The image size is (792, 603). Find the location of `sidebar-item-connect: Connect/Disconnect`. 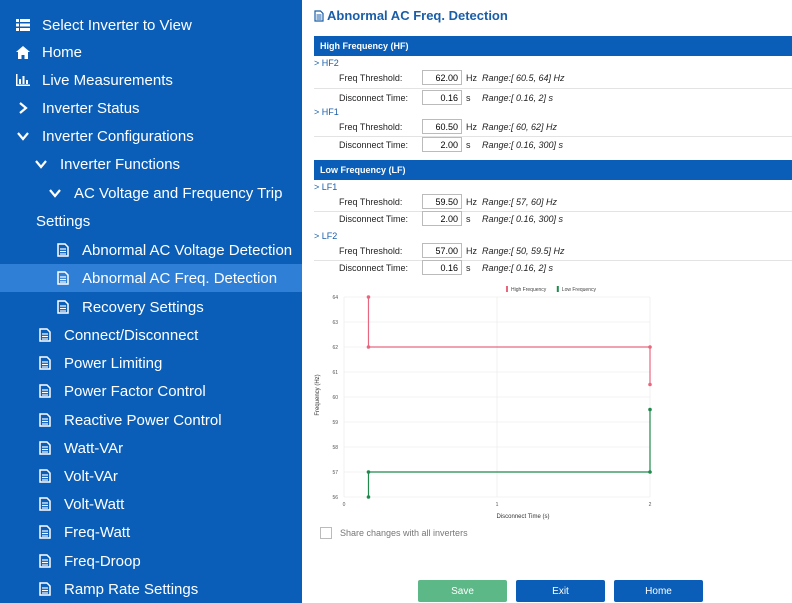

sidebar-item-connect: Connect/Disconnect is located at coordinates (151, 335).